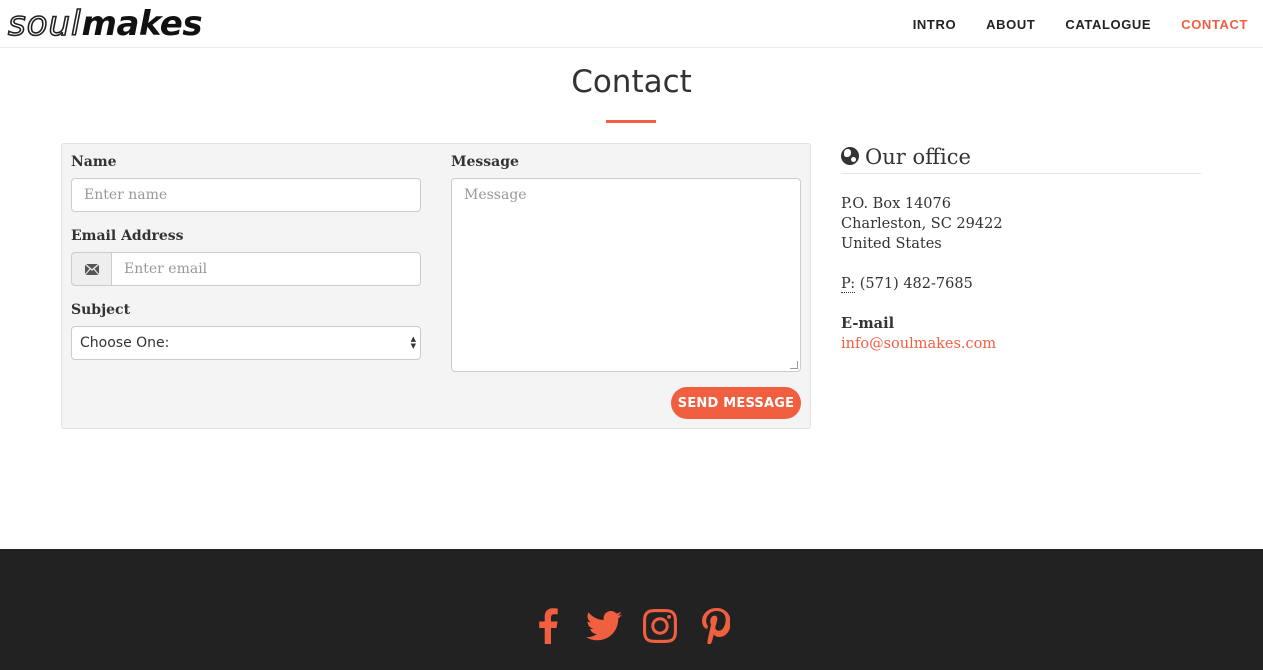 The image size is (1263, 670). I want to click on name-field, so click(246, 195).